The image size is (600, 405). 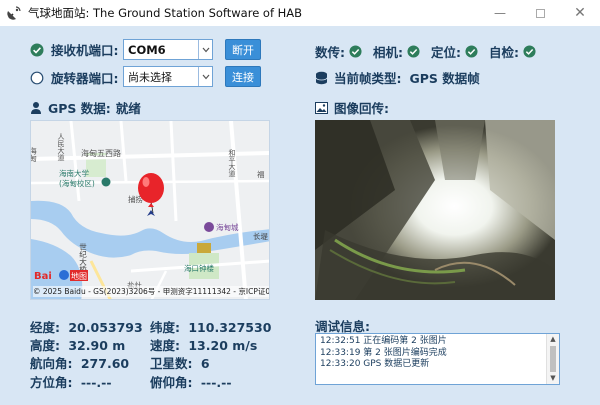 I want to click on satellites-field: 卫星数: 6, so click(x=180, y=362).